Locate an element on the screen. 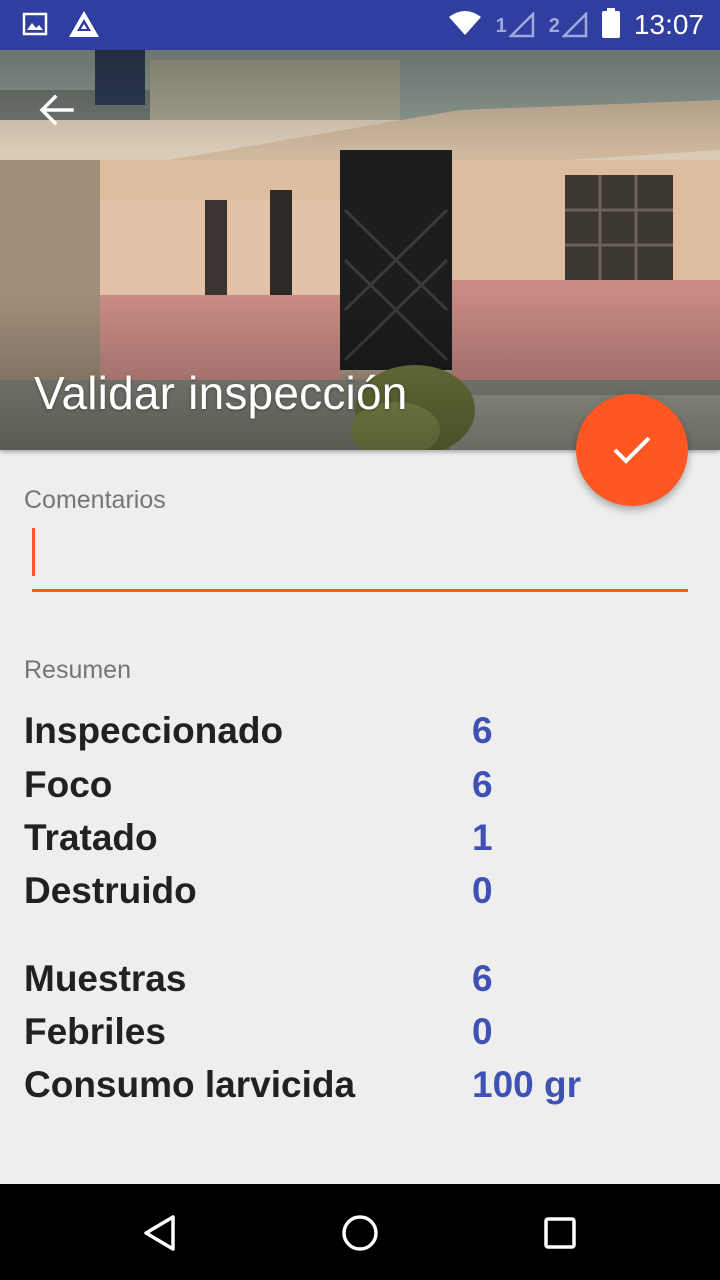 Image resolution: width=720 pixels, height=1280 pixels. sim2-label: 2 is located at coordinates (554, 26).